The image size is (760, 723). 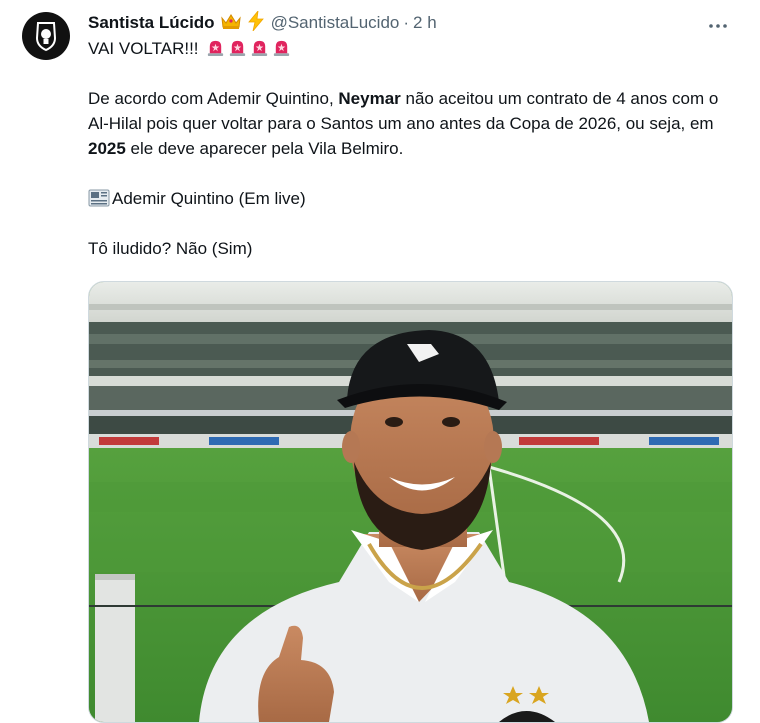 What do you see at coordinates (264, 148) in the screenshot?
I see `paragraph-text: ele deve aparecer pela Vila Belmiro.` at bounding box center [264, 148].